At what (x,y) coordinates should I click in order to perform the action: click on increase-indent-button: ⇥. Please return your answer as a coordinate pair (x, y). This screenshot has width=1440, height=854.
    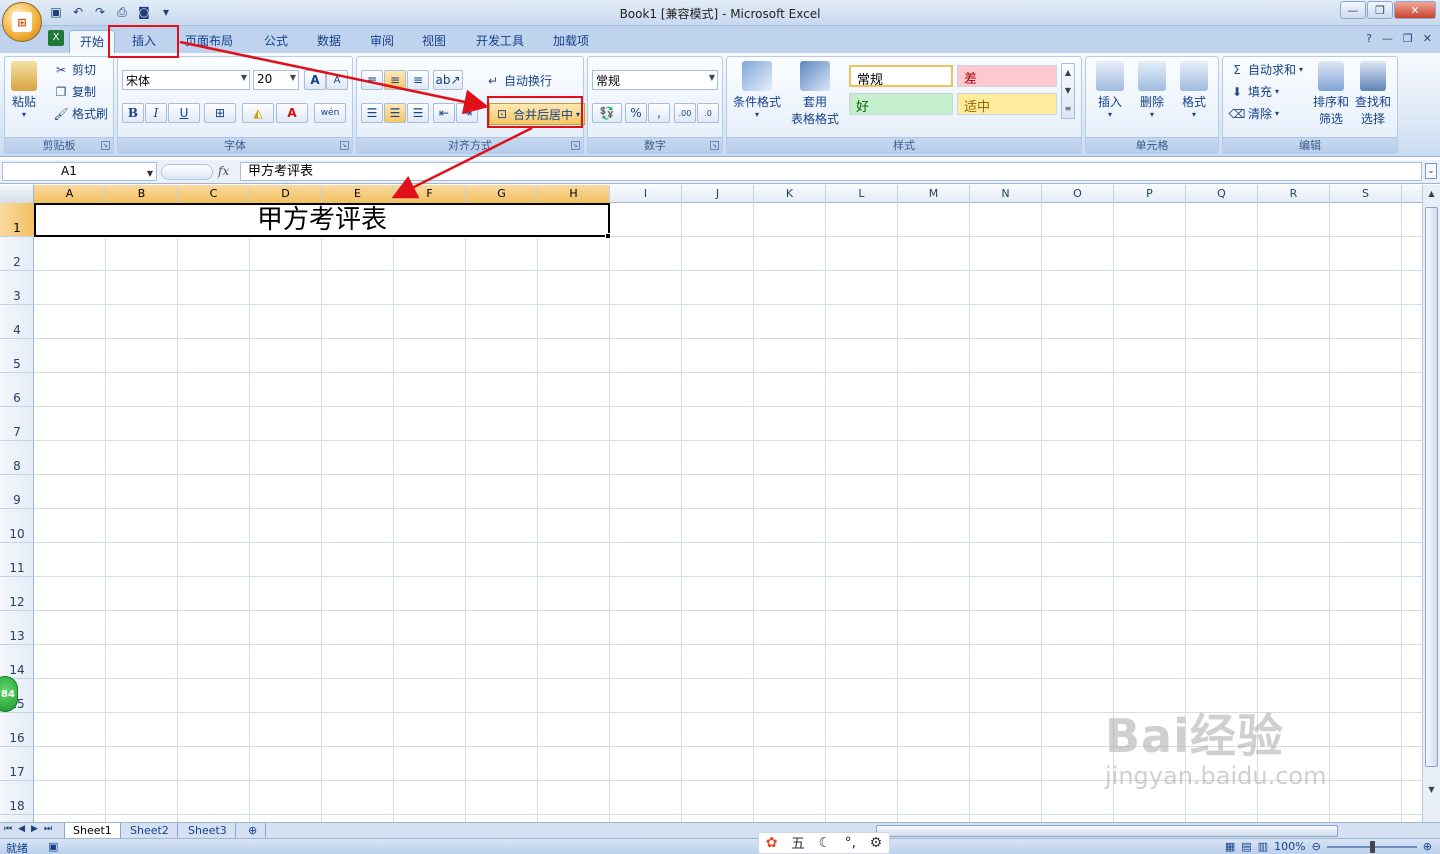
    Looking at the image, I should click on (467, 113).